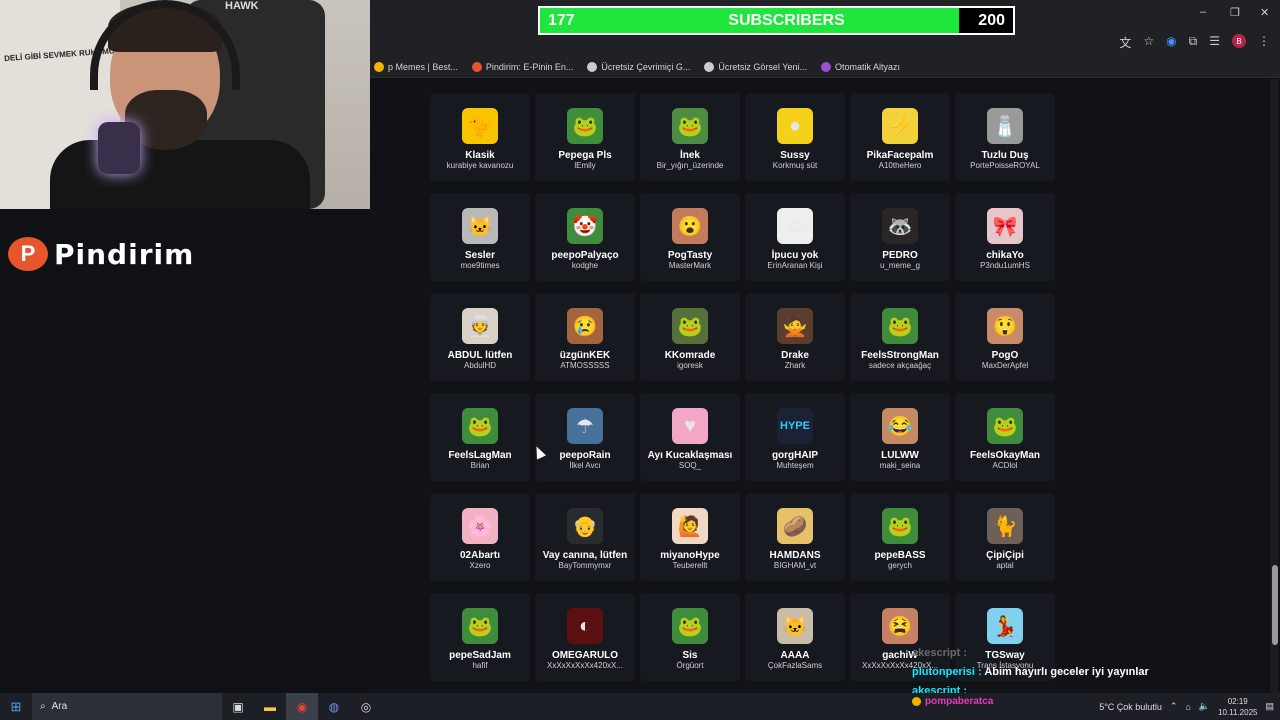  I want to click on emote-image: 🌸, so click(480, 526).